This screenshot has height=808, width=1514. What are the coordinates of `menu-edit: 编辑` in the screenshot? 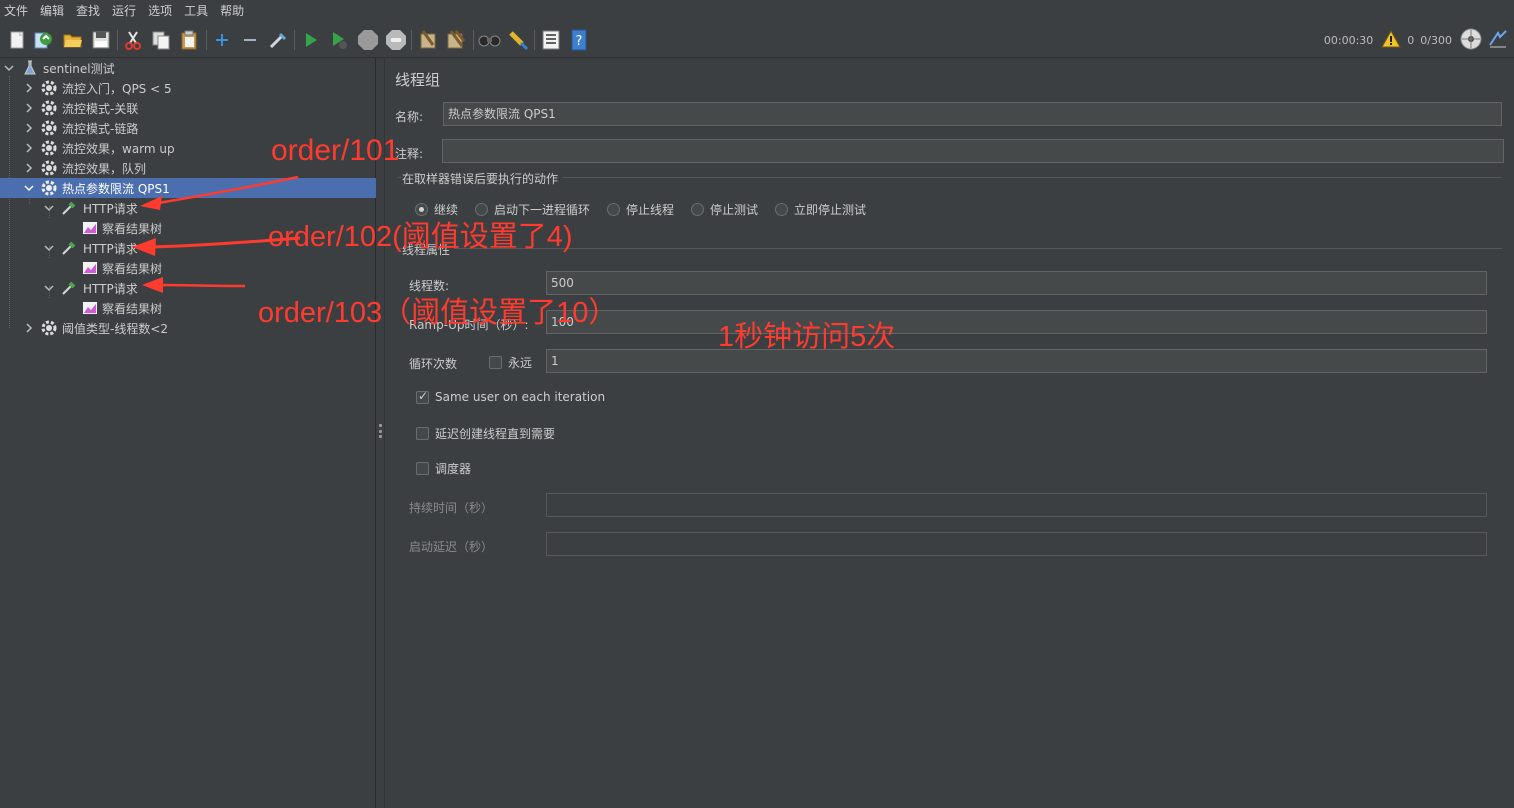 It's located at (52, 11).